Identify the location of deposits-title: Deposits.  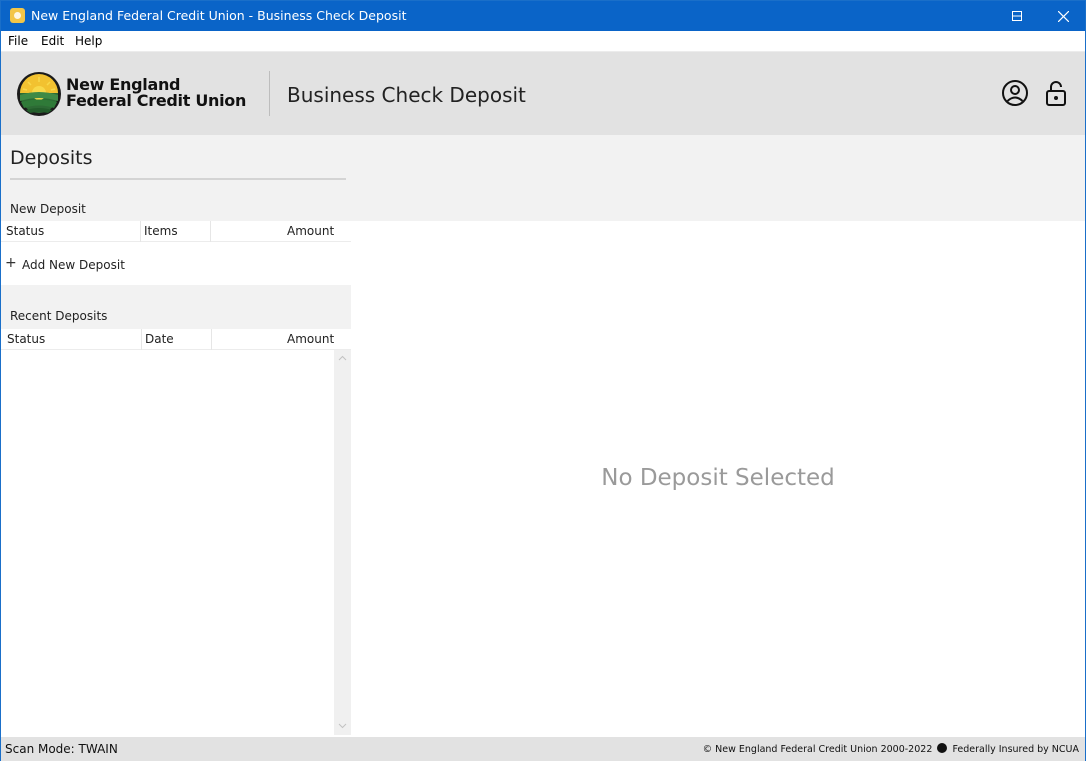
(51, 158).